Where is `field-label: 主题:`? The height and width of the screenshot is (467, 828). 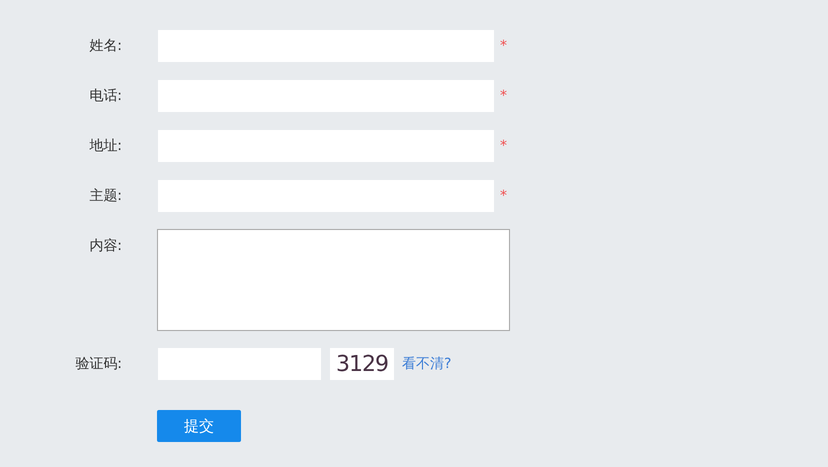
field-label: 主题: is located at coordinates (105, 196).